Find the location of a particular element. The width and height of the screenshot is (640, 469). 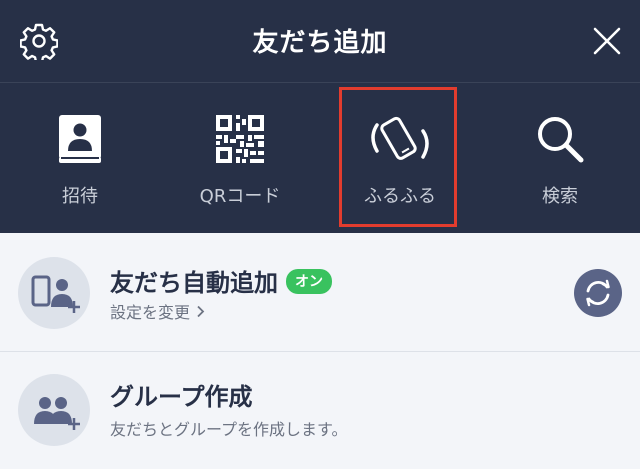

phone-contacts-icon is located at coordinates (55, 294).